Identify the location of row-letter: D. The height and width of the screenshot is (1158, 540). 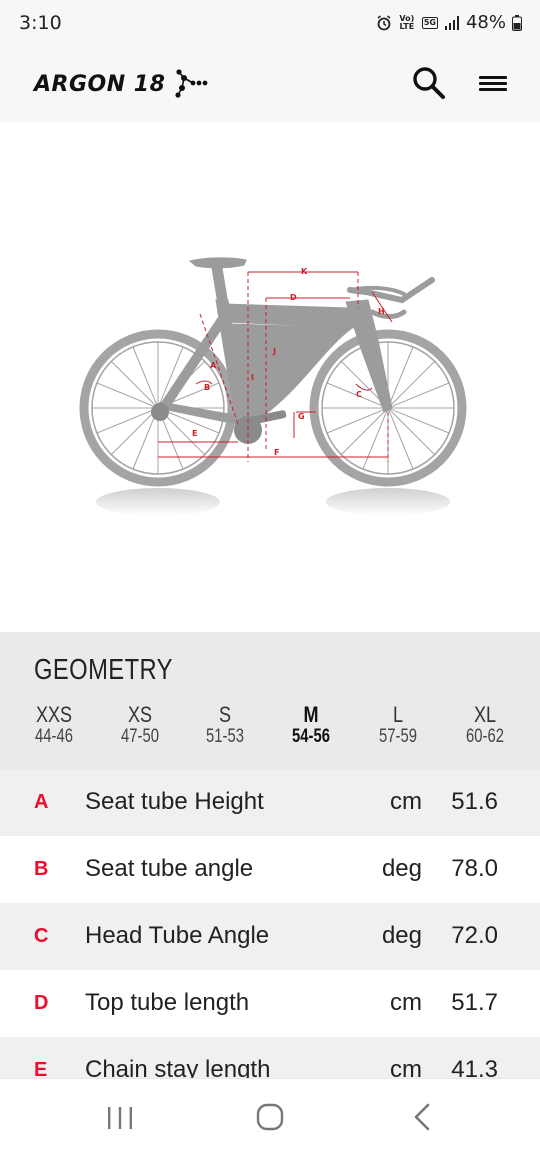
(41, 1003).